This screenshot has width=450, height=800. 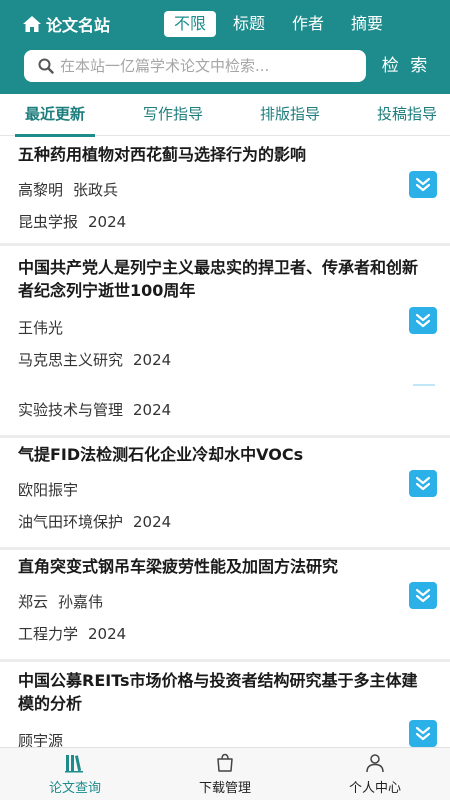 I want to click on paper-source: 实验技术与管理 2024, so click(x=94, y=409).